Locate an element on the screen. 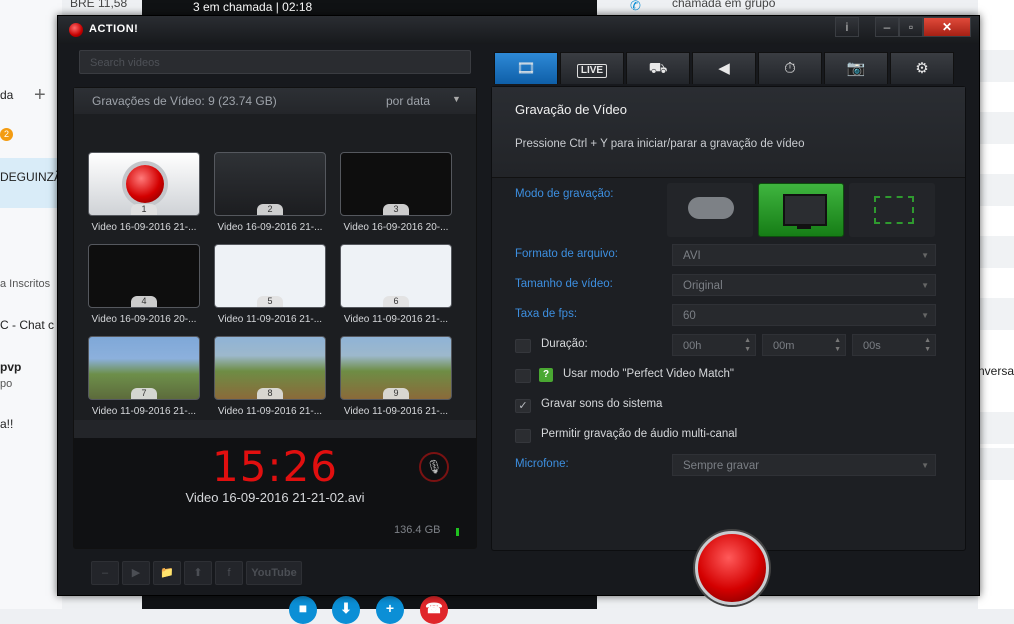 The image size is (1014, 624). notification-badge: 2 is located at coordinates (6, 134).